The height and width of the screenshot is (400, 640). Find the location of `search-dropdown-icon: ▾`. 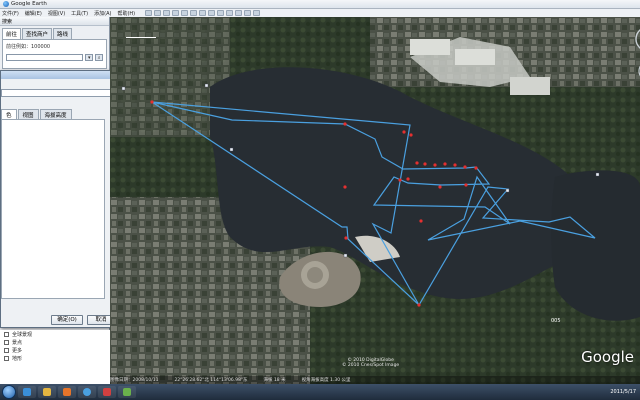

search-dropdown-icon: ▾ is located at coordinates (89, 57).